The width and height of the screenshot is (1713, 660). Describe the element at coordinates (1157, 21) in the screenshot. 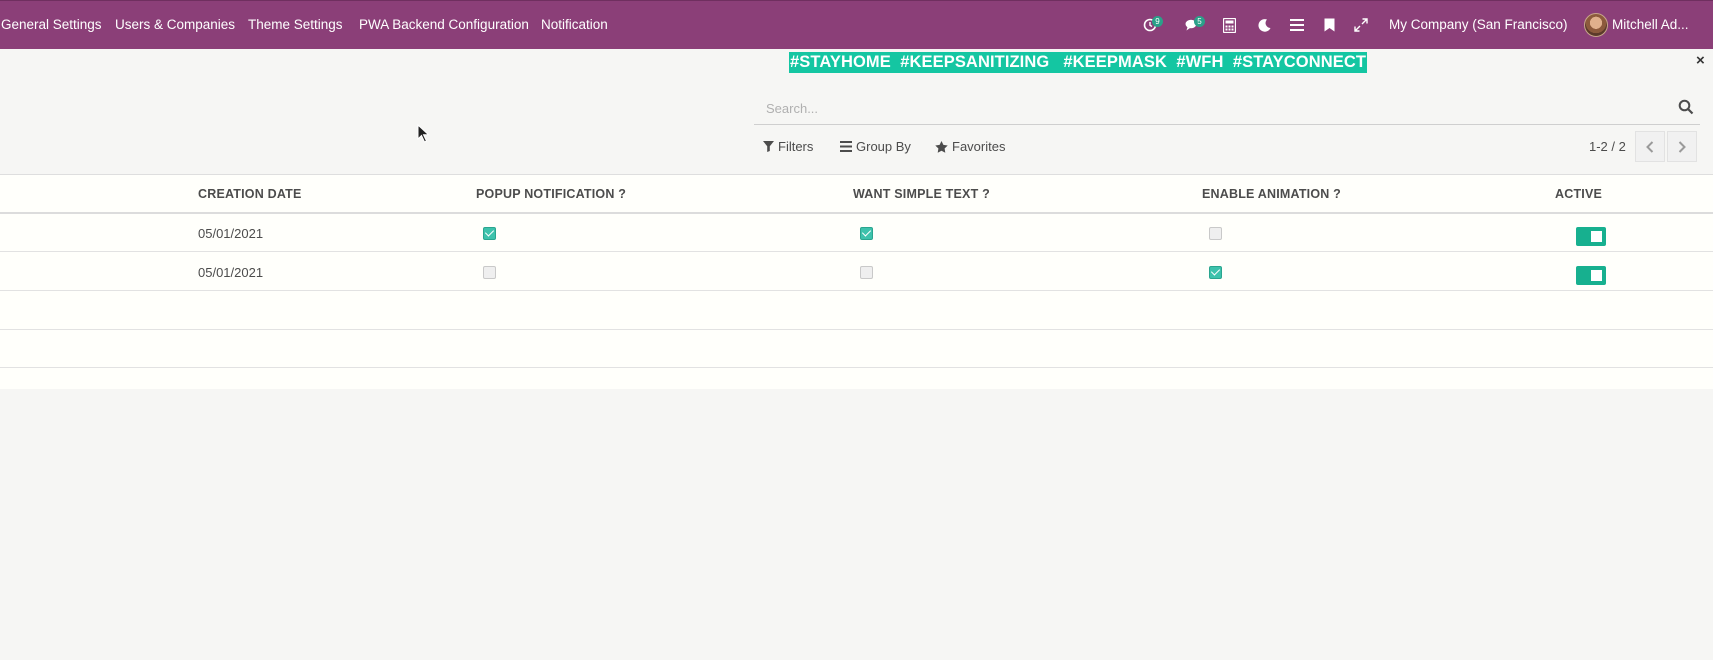

I see `activity-badge: 9` at that location.